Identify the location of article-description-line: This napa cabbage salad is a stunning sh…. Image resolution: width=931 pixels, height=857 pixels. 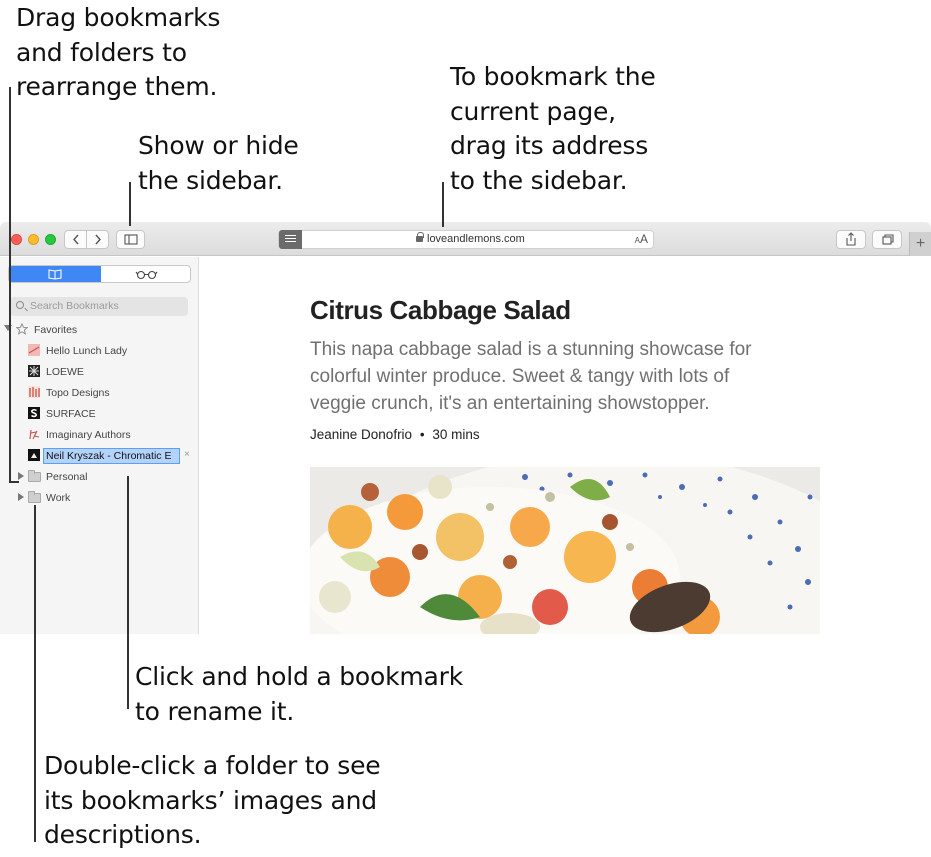
(531, 349).